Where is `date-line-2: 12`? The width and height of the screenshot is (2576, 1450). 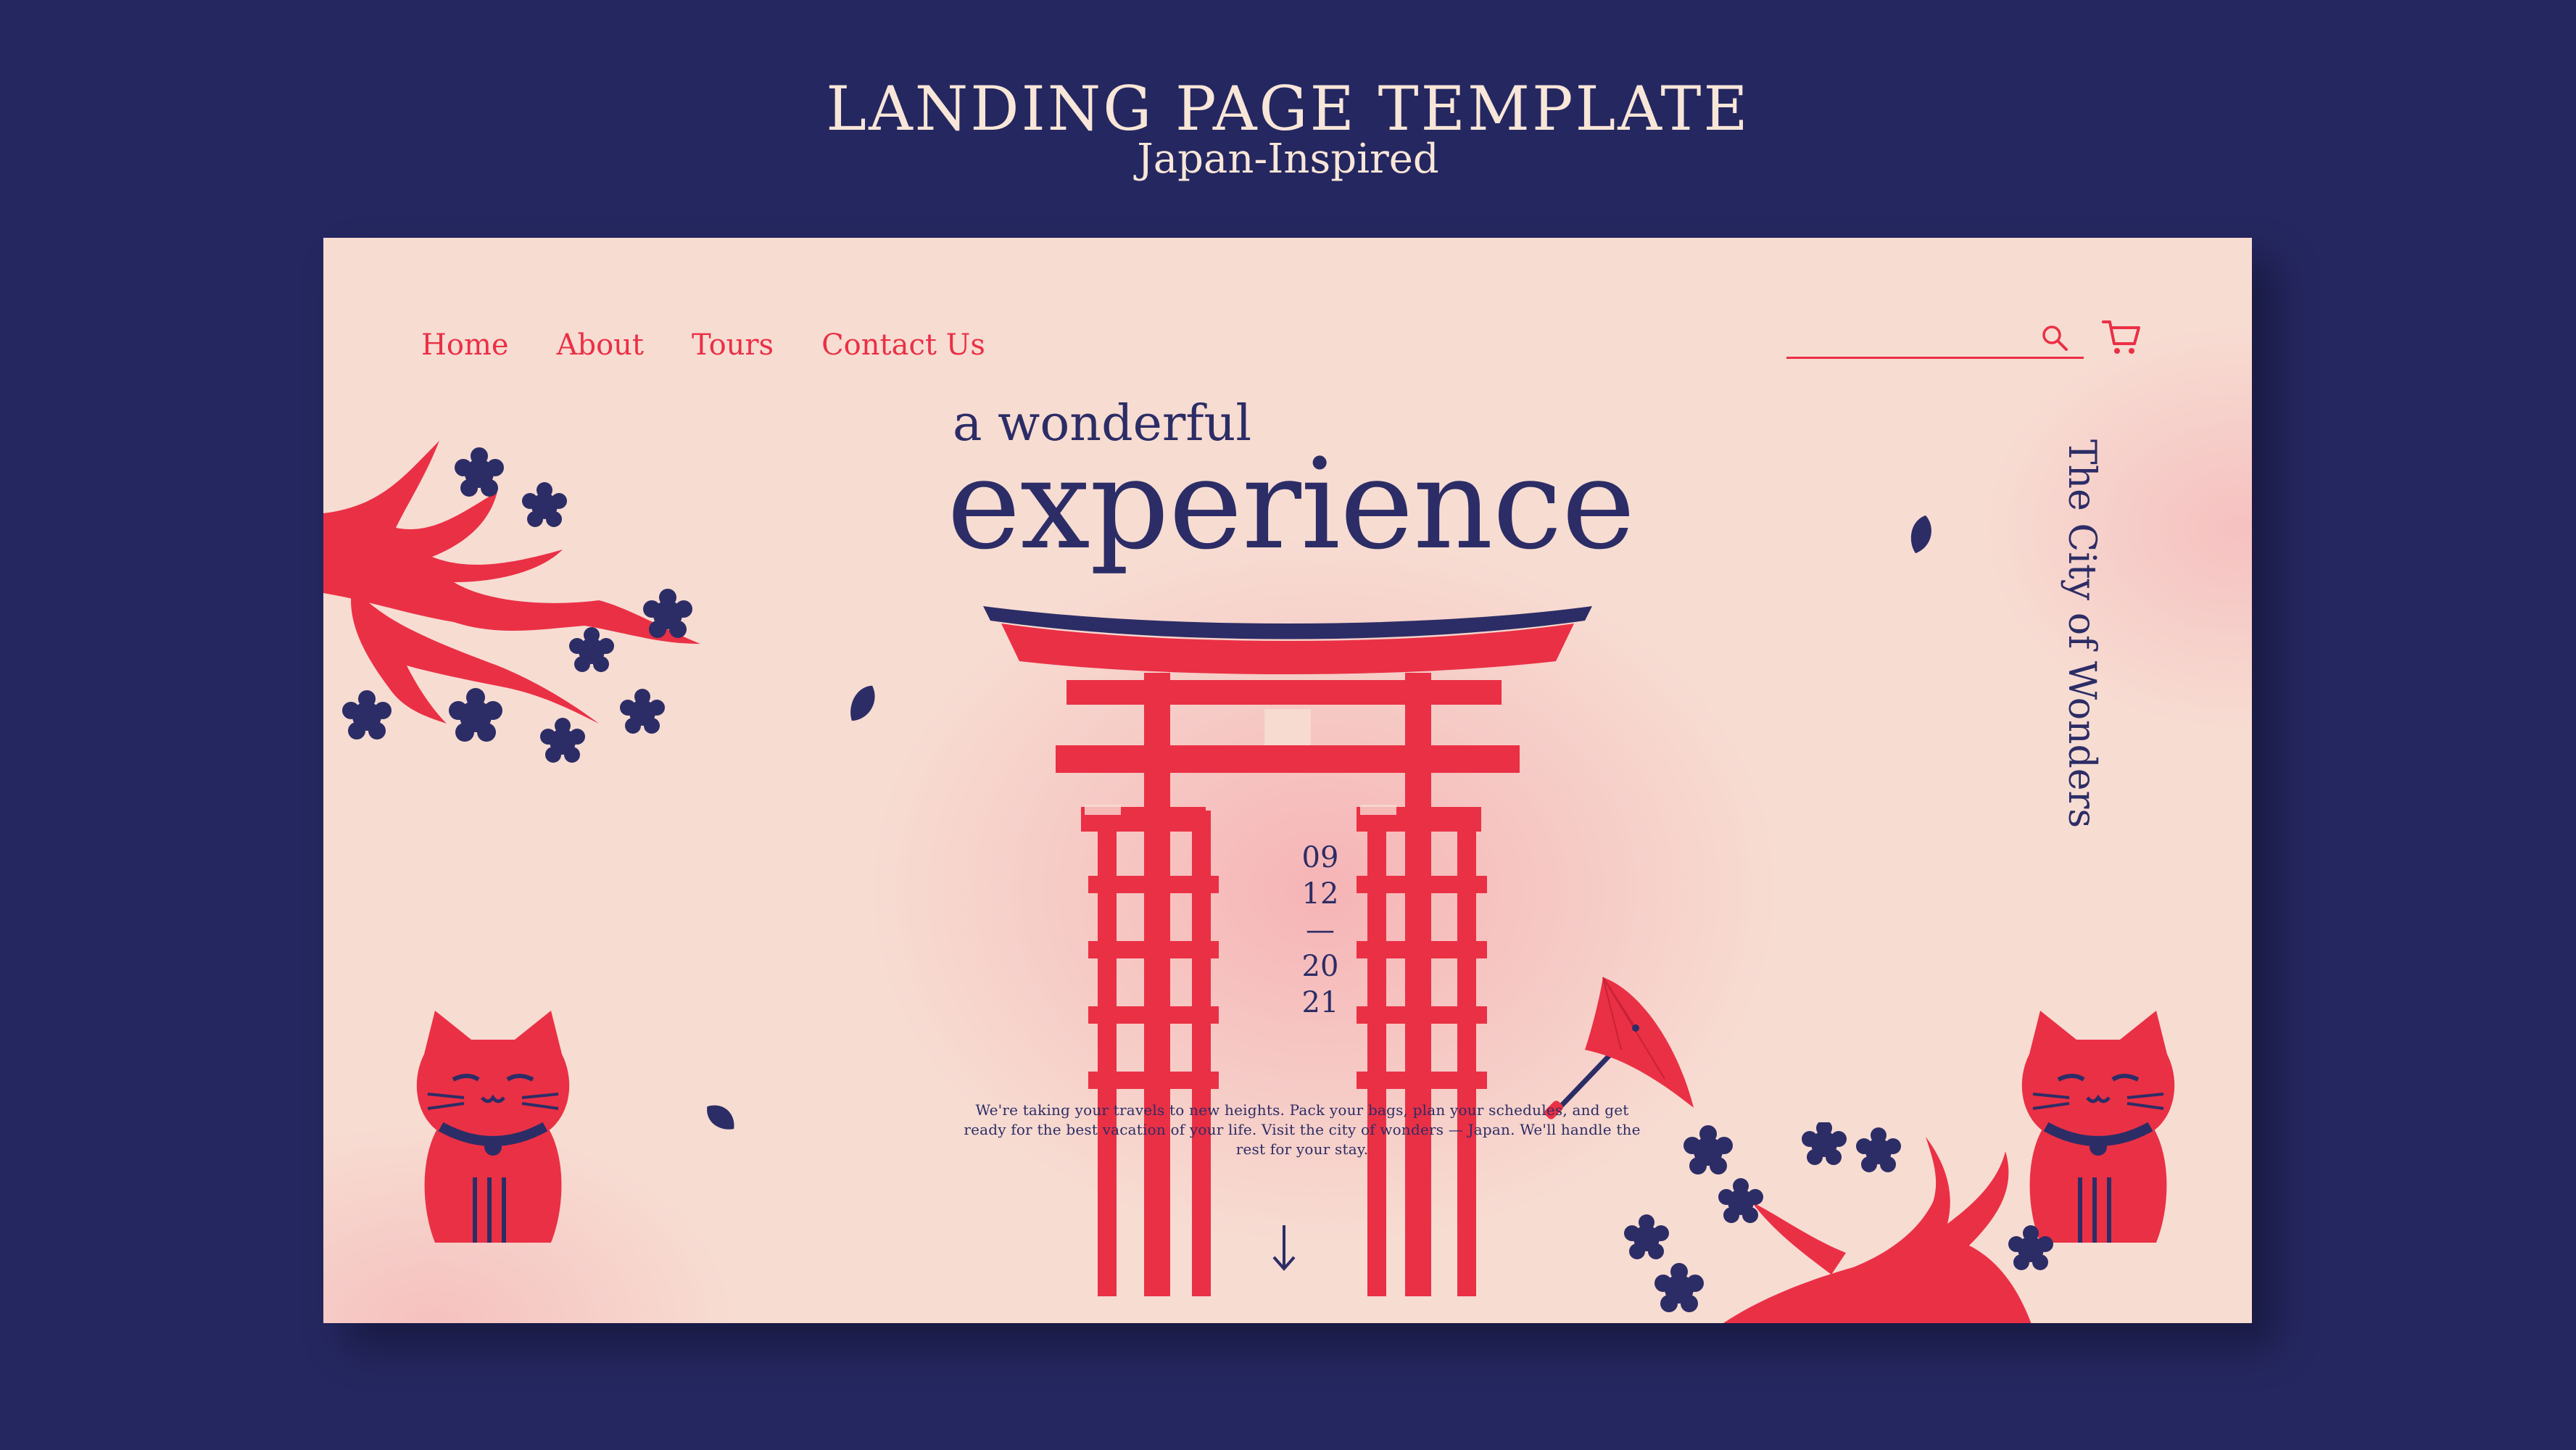 date-line-2: 12 is located at coordinates (1320, 894).